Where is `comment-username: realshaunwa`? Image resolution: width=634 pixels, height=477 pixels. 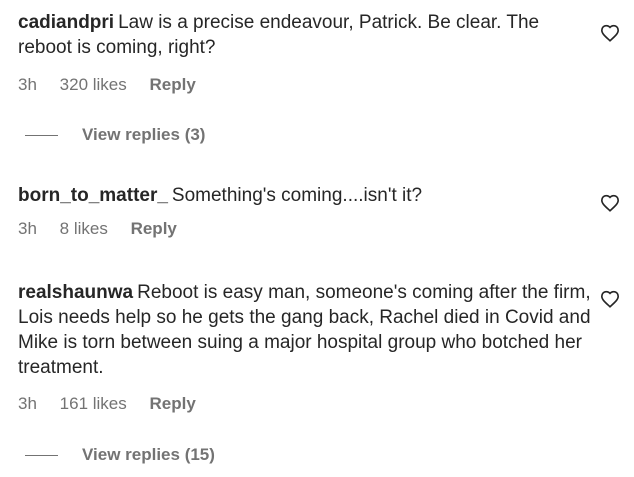 comment-username: realshaunwa is located at coordinates (75, 292).